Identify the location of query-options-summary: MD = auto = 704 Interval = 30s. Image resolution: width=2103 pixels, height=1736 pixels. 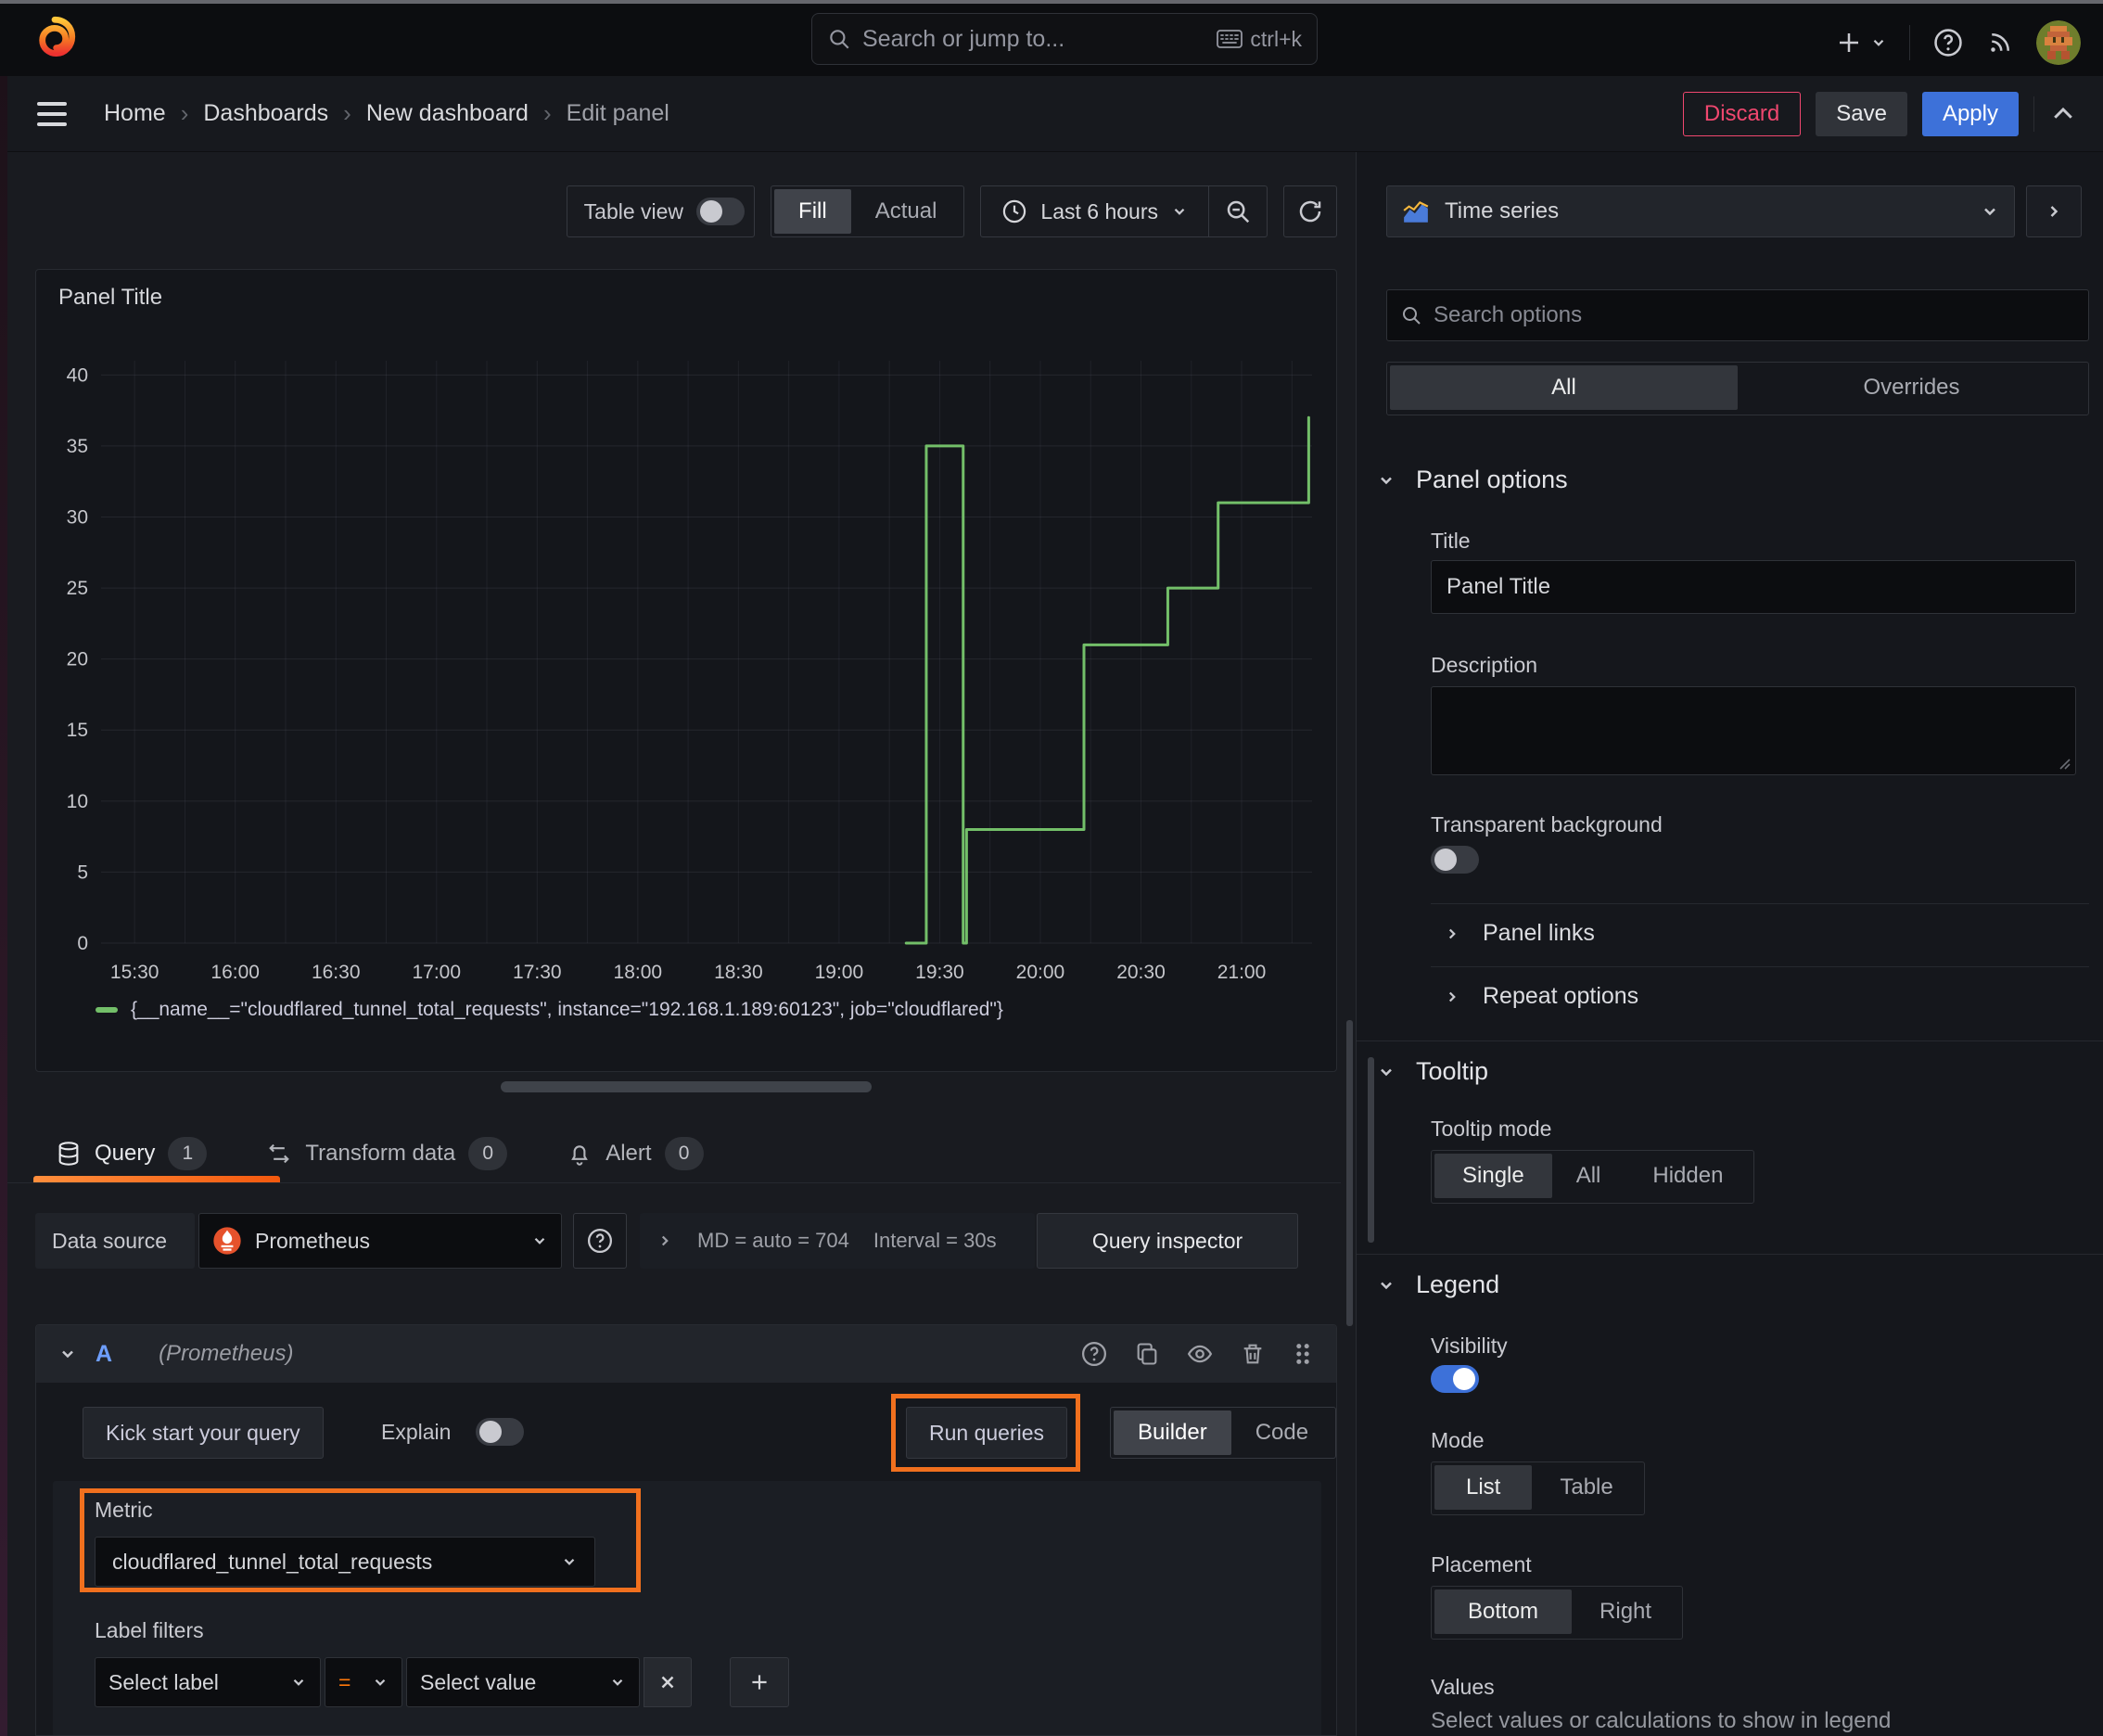
(837, 1241).